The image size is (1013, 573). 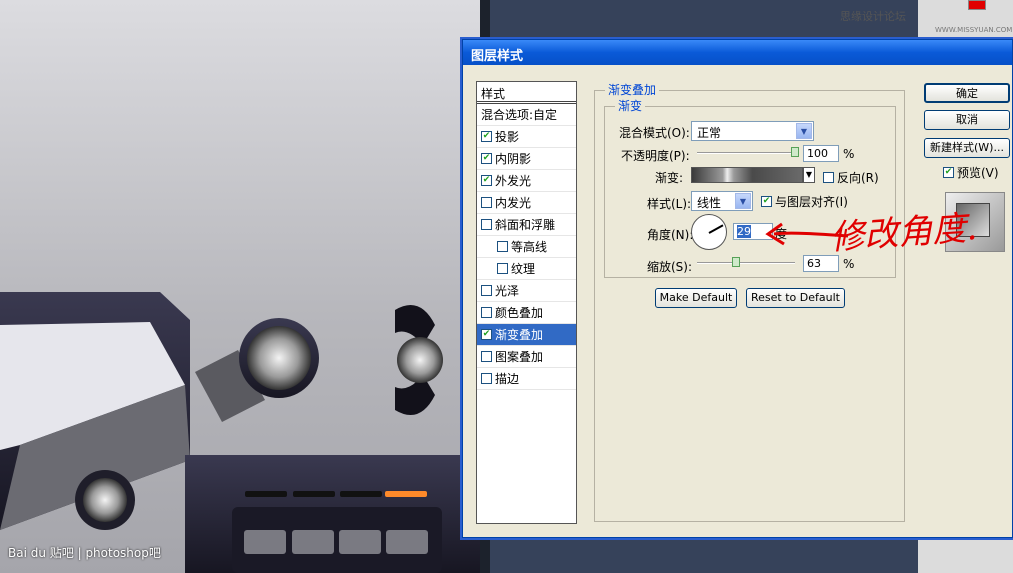 What do you see at coordinates (904, 233) in the screenshot?
I see `annotation-text: 修改角度.` at bounding box center [904, 233].